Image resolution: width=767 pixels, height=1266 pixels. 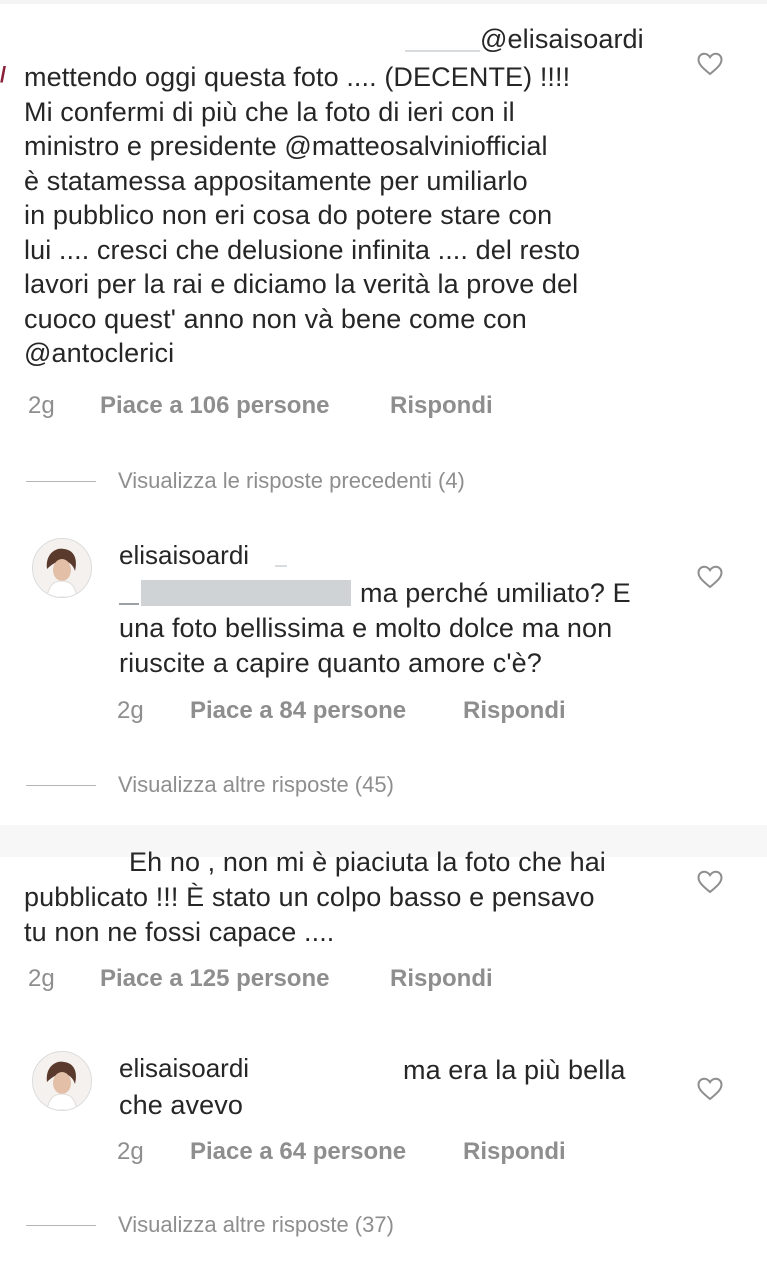 I want to click on comment1-likes: Piace a 106 persone, so click(x=214, y=406).